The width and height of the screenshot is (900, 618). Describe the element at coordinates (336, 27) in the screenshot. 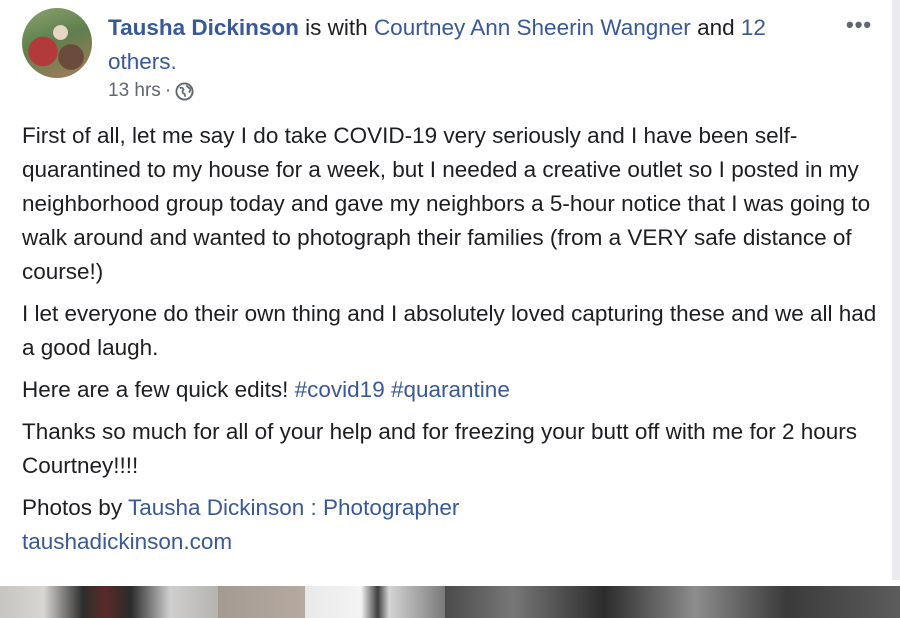

I see `with-text: is with` at that location.